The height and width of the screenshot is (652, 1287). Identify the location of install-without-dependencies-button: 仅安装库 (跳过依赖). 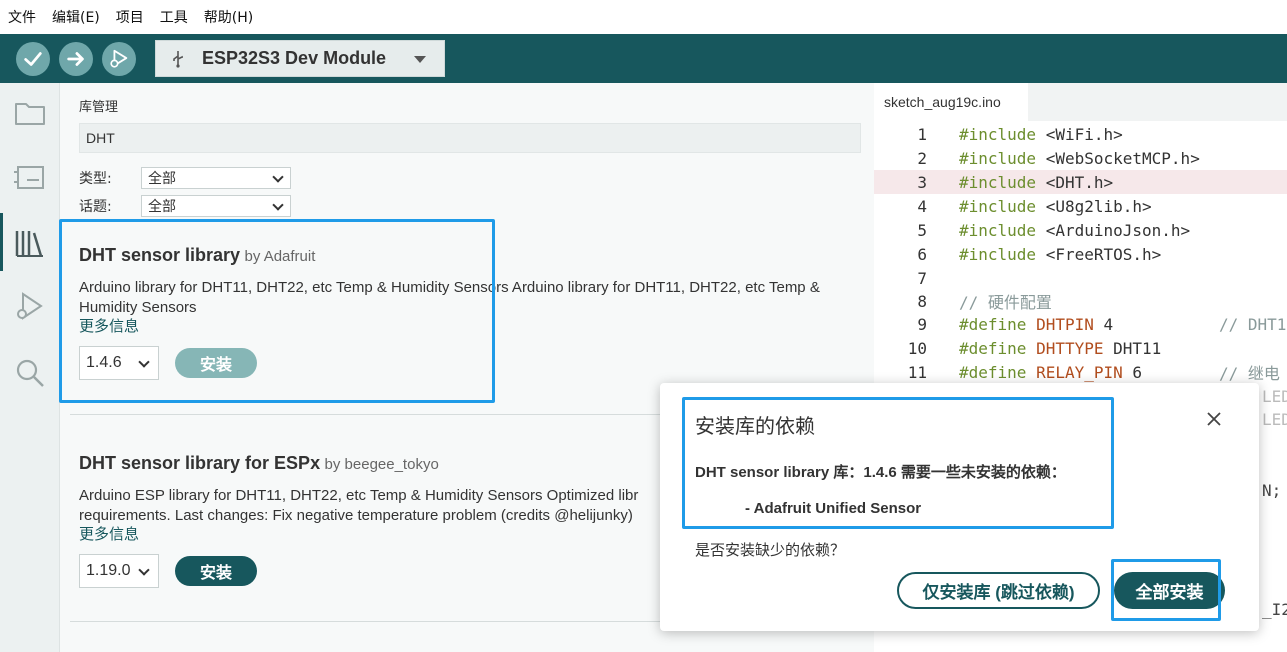
(998, 590).